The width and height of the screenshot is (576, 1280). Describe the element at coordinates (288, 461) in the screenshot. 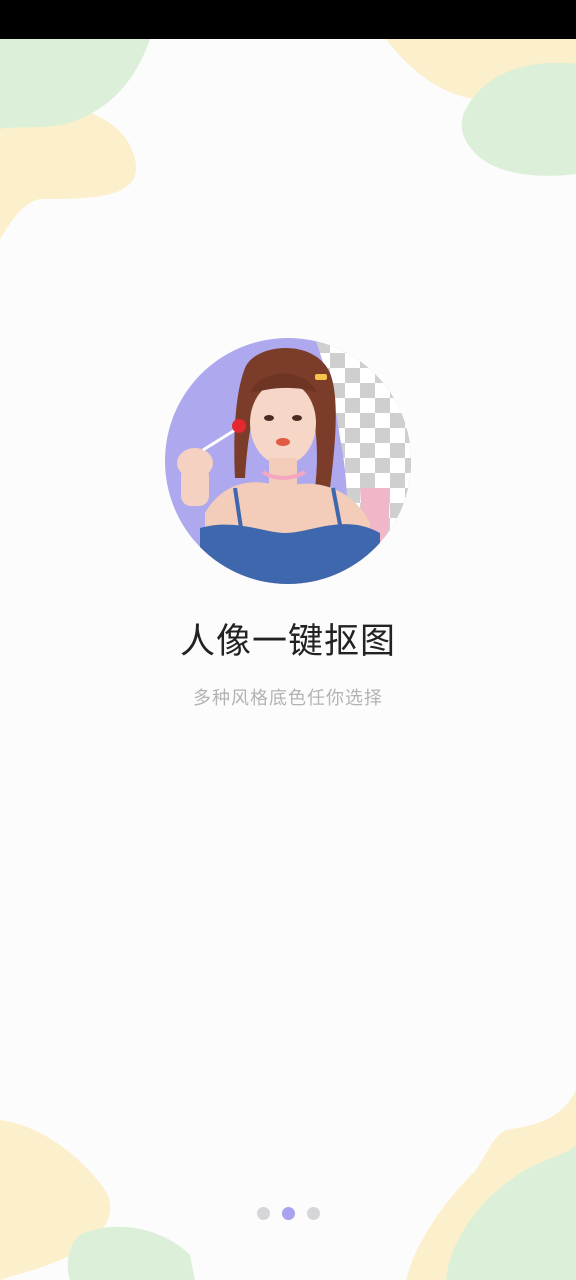

I see `portrait-cutout-image` at that location.